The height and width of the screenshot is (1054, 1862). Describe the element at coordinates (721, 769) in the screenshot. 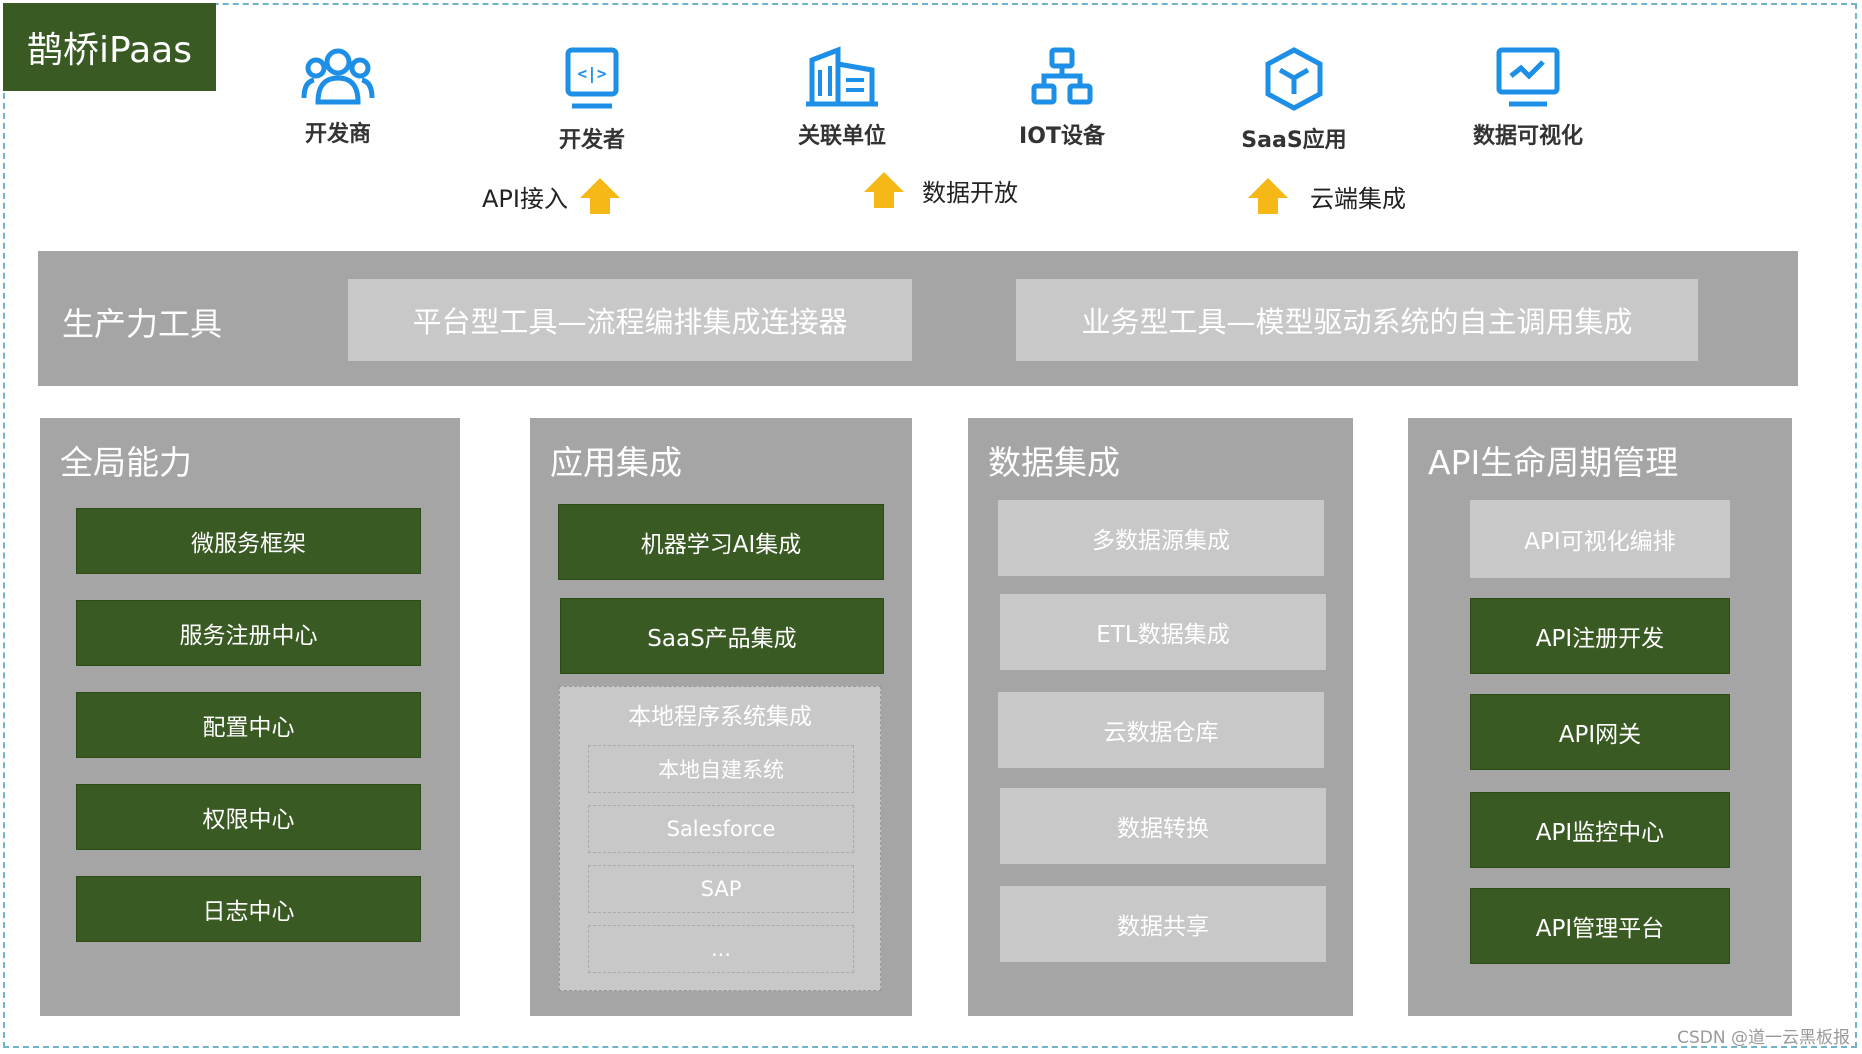

I see `local-system-item: 本地自建系统` at that location.